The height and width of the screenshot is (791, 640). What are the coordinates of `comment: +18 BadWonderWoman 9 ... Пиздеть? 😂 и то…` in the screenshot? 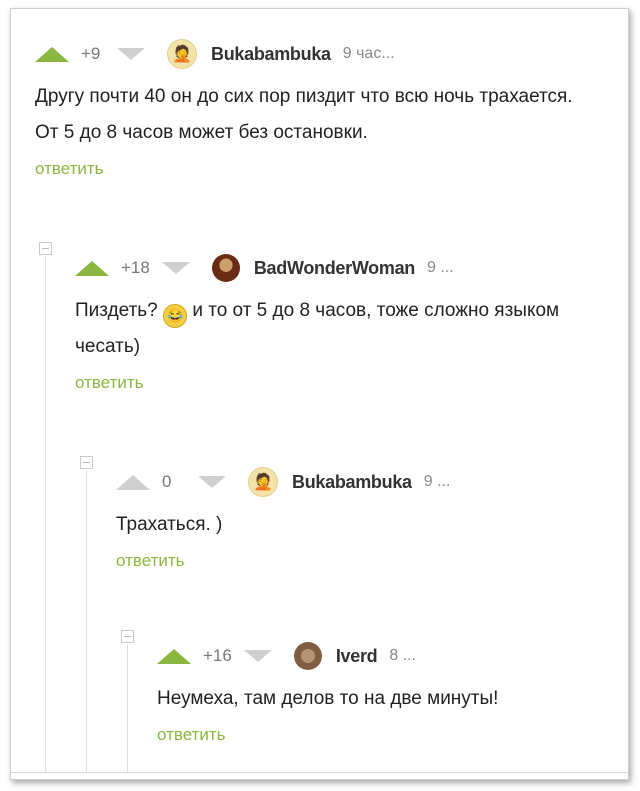 It's located at (345, 323).